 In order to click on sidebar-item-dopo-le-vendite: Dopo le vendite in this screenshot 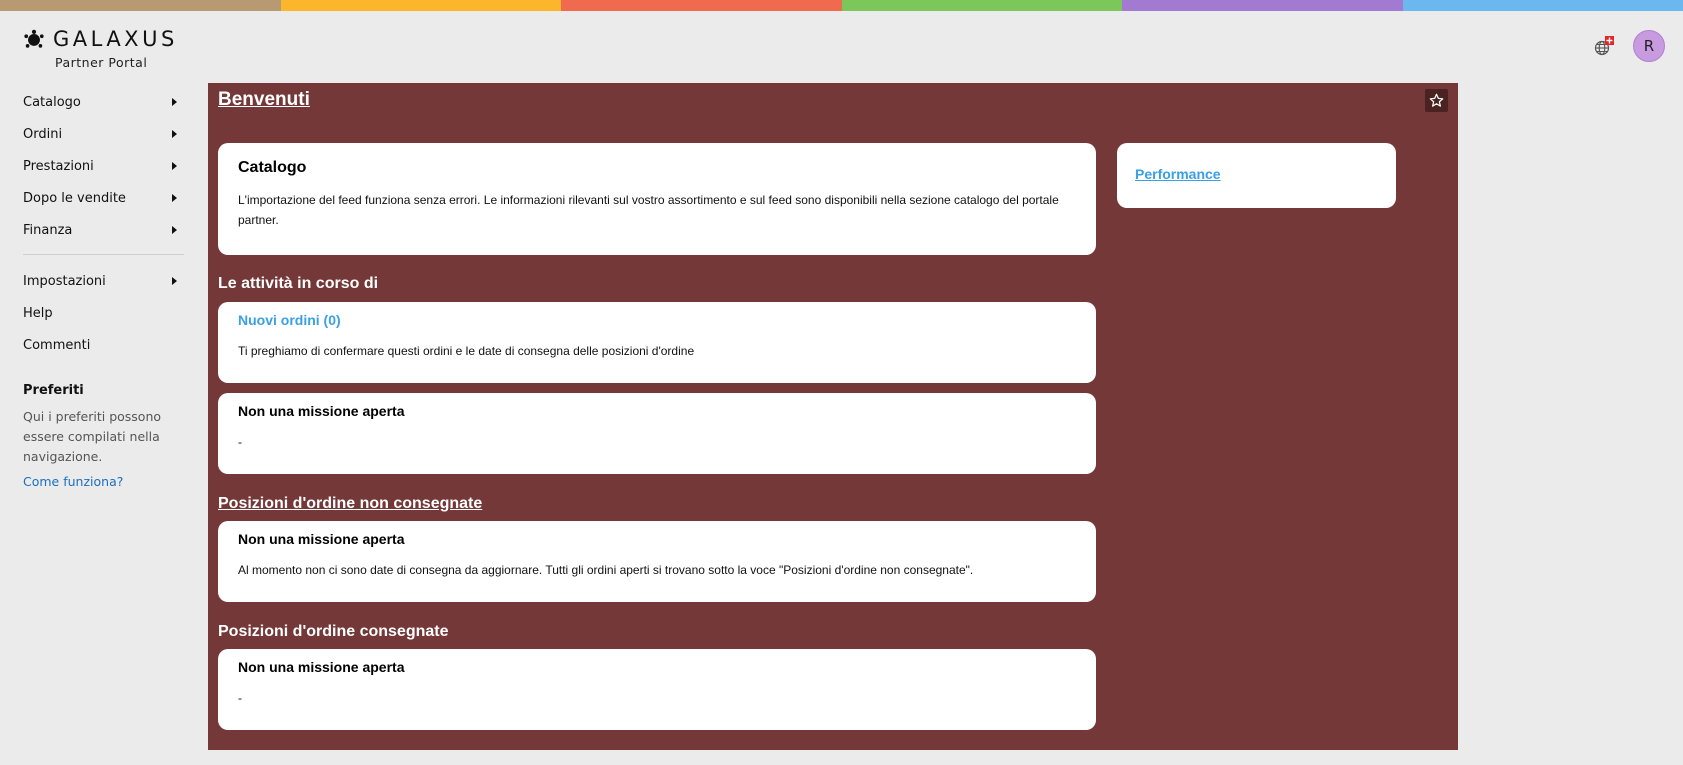, I will do `click(103, 198)`.